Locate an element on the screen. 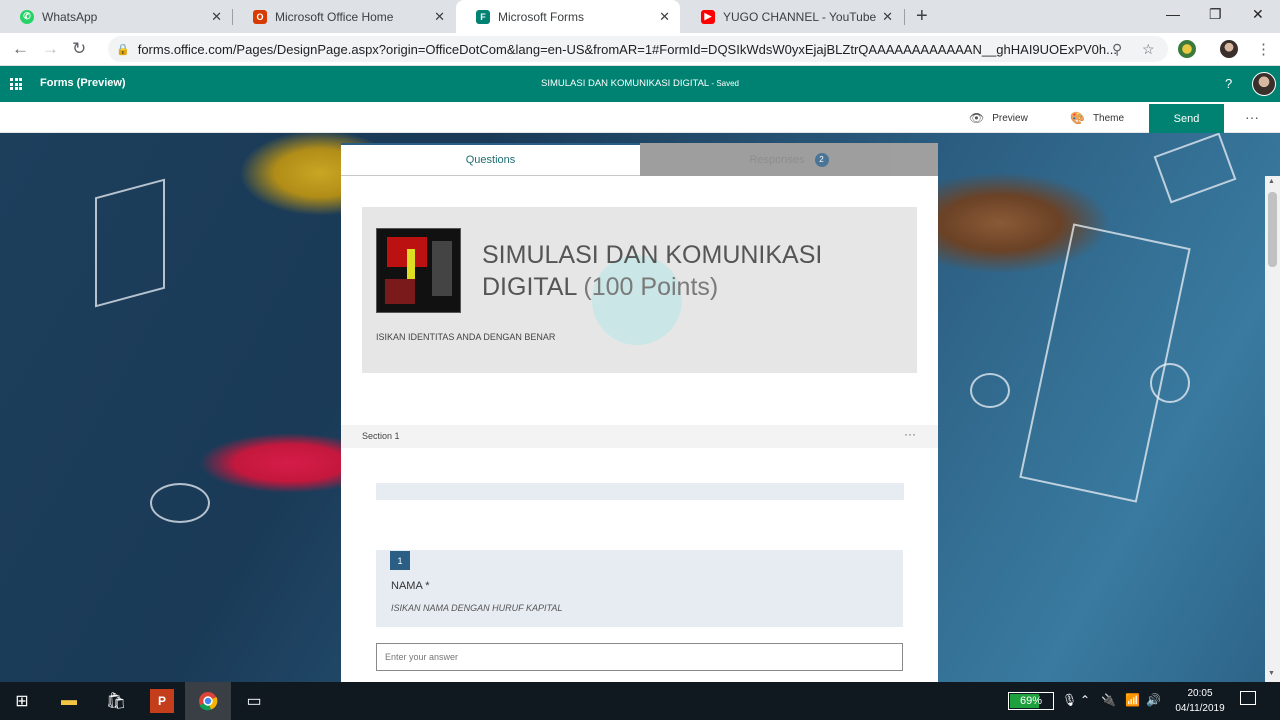  back-icon: ← is located at coordinates (20, 49).